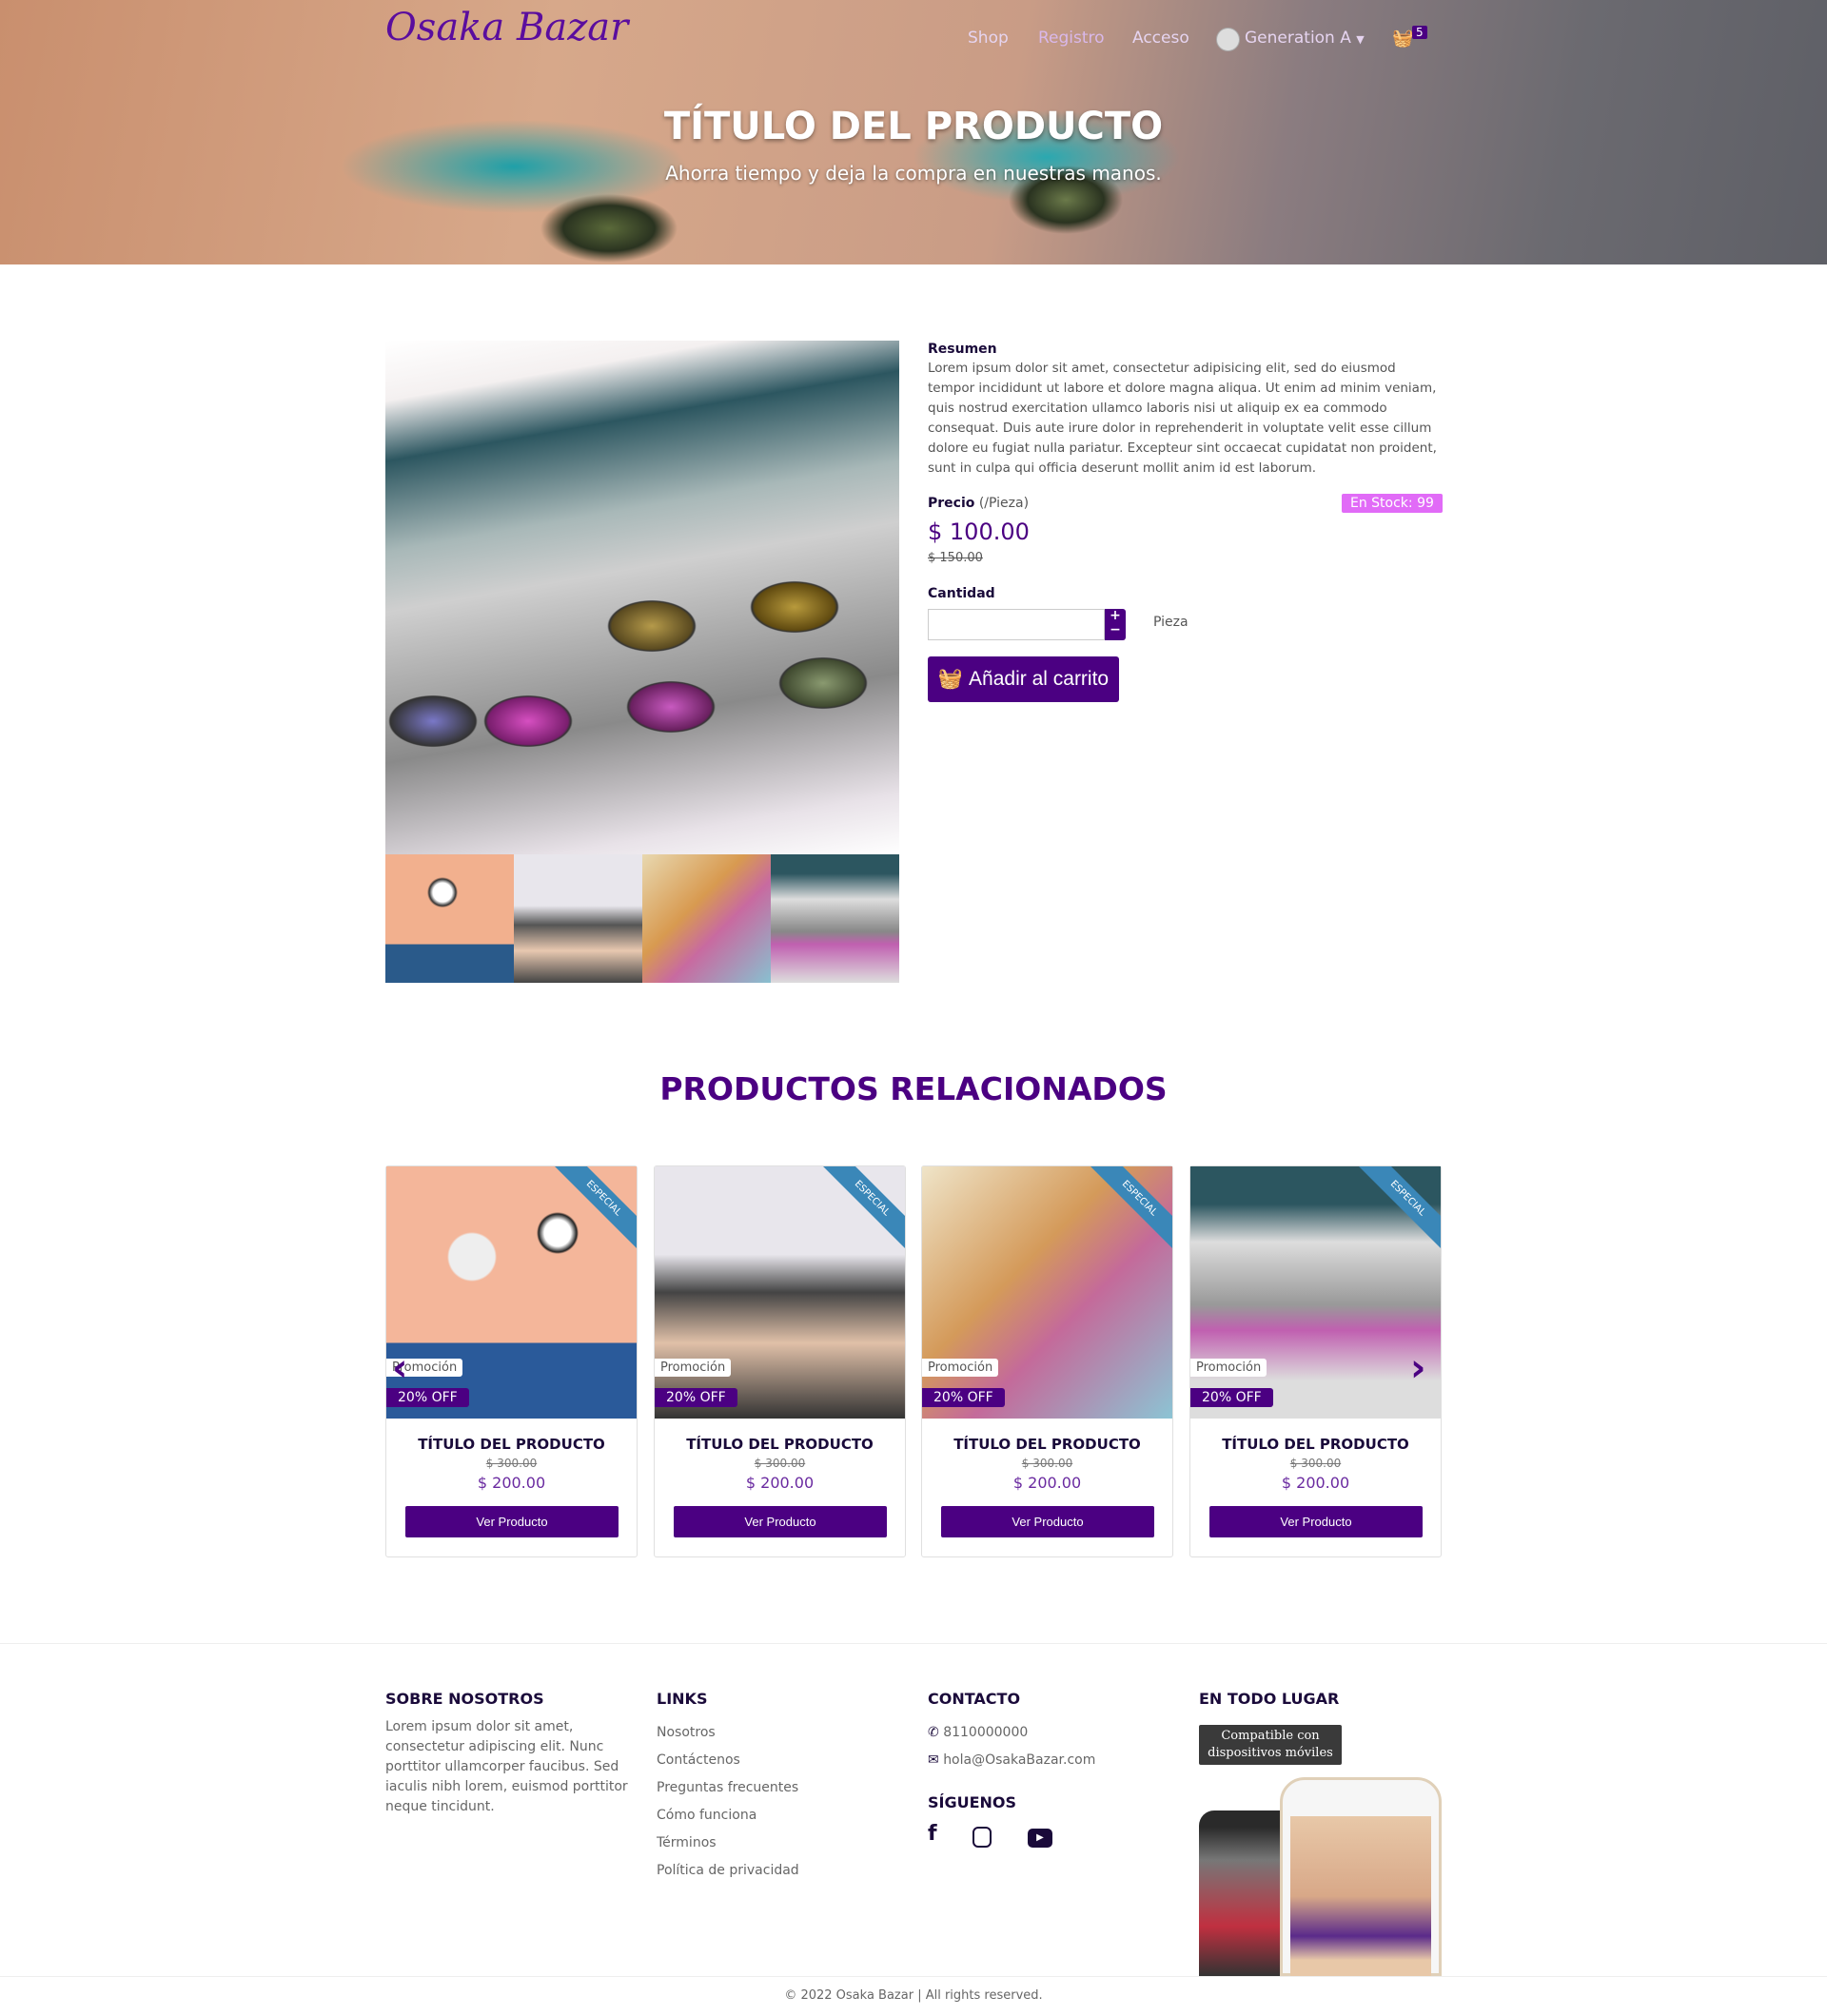 The height and width of the screenshot is (2016, 1827). I want to click on add-to-cart-button: 🧺 Añadir al carrito, so click(1024, 679).